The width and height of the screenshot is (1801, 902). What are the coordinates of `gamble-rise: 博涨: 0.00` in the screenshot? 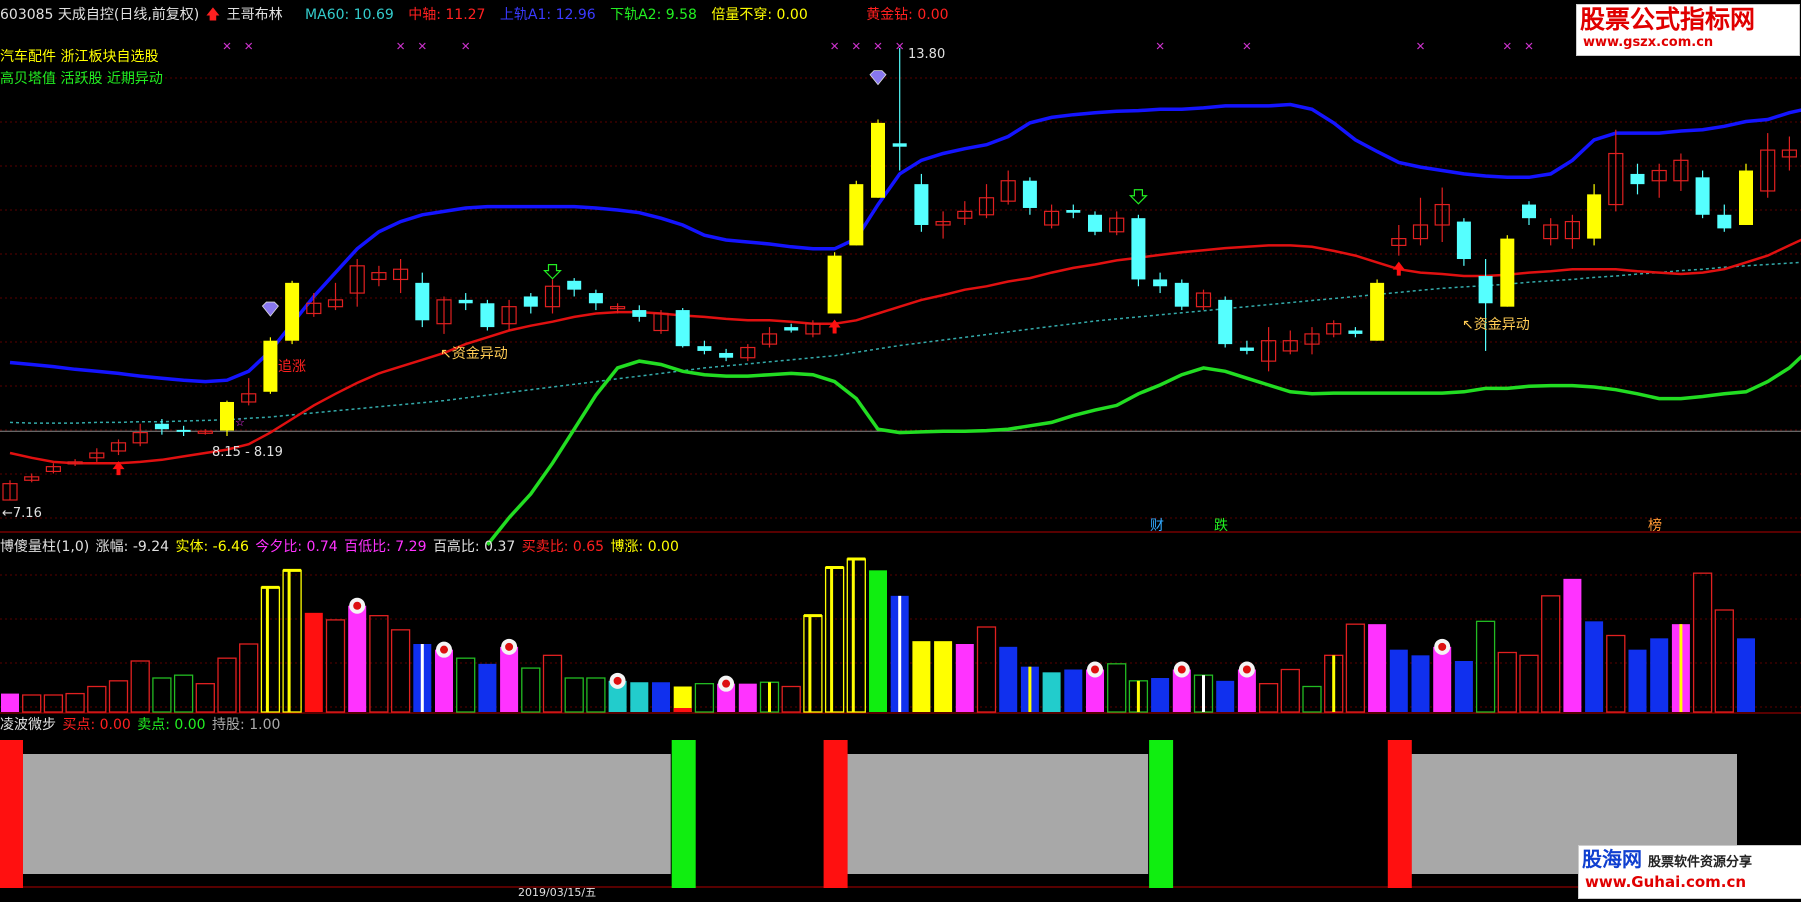 It's located at (645, 547).